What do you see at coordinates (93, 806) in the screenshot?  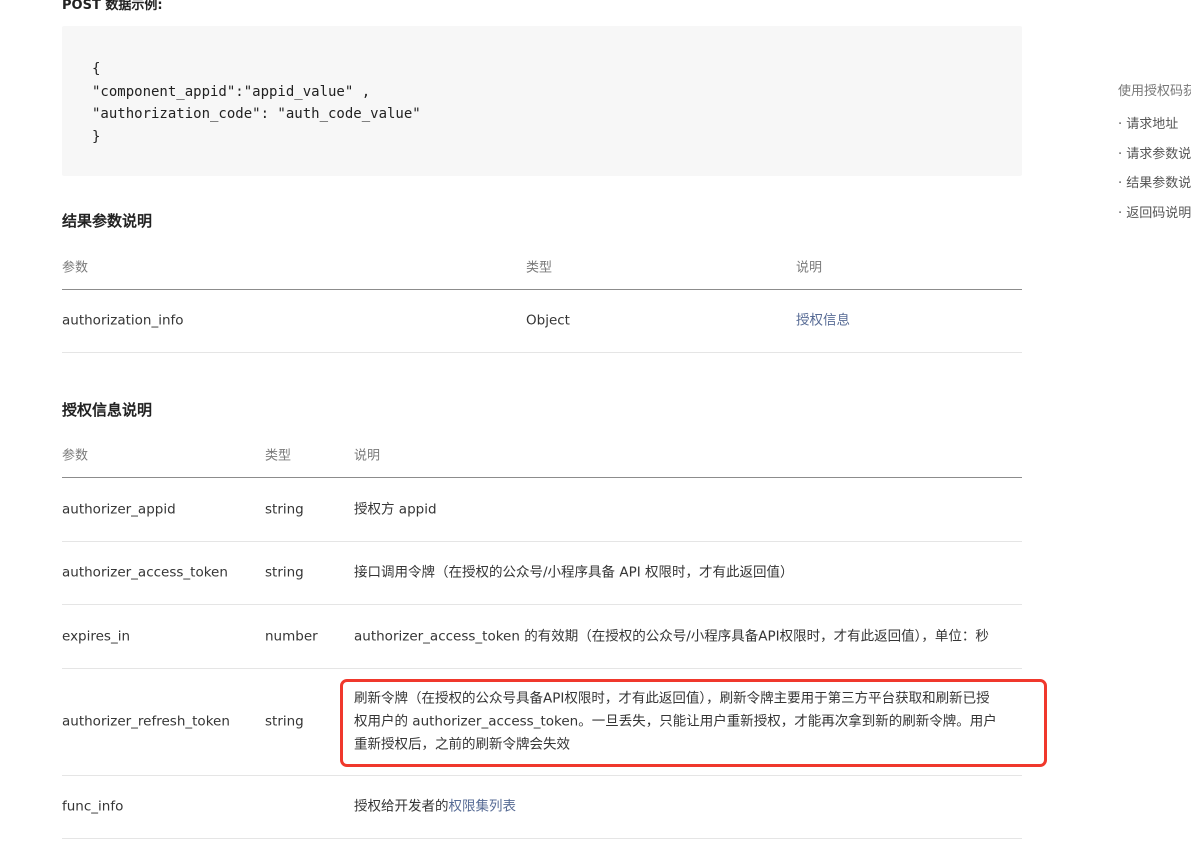 I see `param-name: func_info` at bounding box center [93, 806].